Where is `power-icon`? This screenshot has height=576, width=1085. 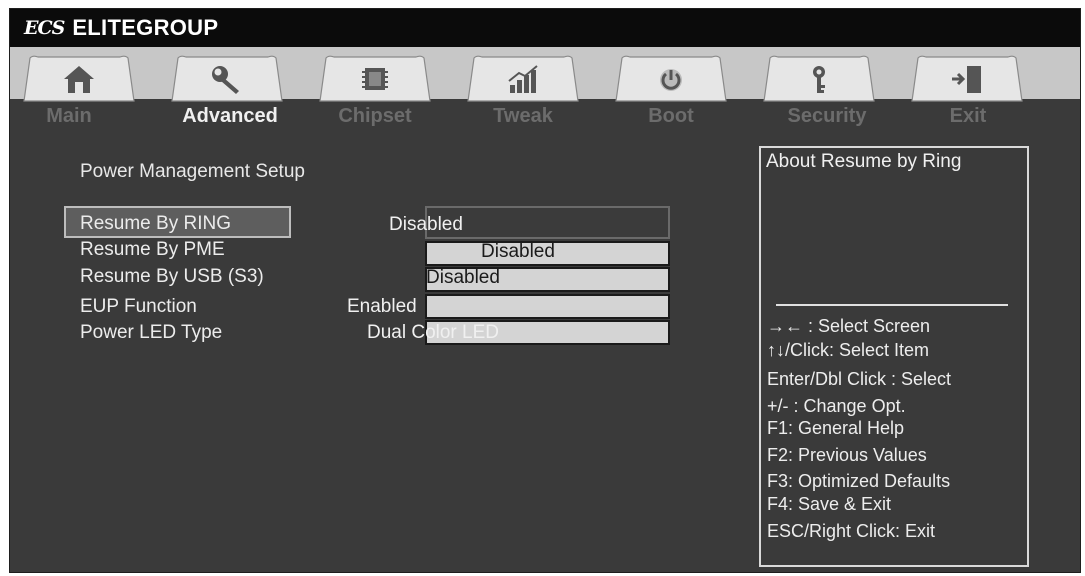
power-icon is located at coordinates (671, 80).